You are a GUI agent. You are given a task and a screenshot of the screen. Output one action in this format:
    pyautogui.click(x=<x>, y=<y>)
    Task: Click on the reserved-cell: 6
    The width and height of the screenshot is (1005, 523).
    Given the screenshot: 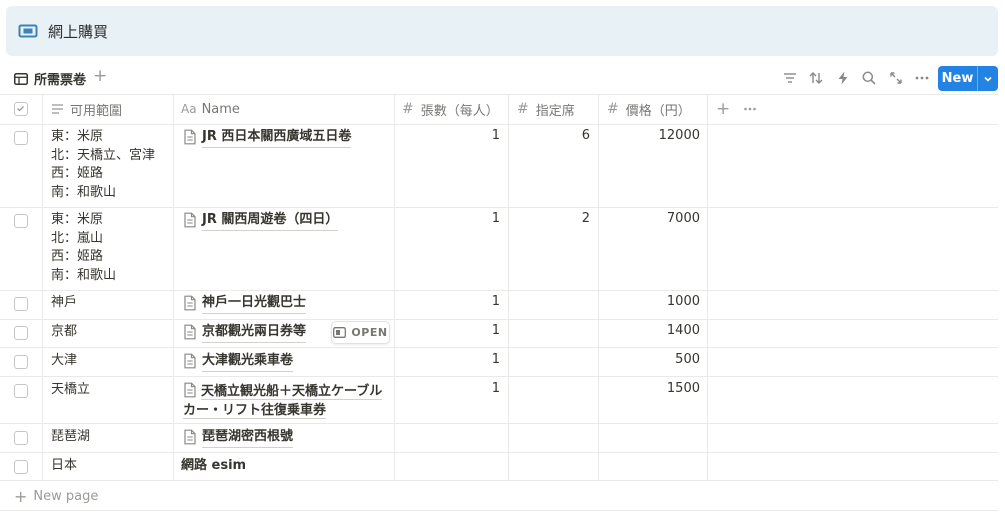 What is the action you would take?
    pyautogui.click(x=553, y=135)
    